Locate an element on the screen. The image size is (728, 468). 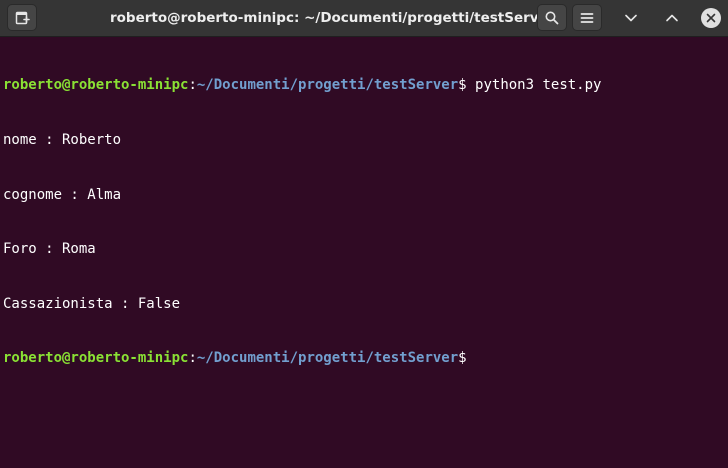
chevron-down-icon is located at coordinates (631, 18).